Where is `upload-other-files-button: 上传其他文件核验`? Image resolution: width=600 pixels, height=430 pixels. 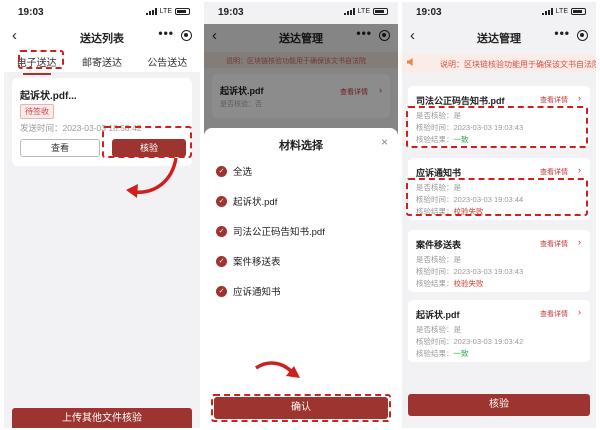
upload-other-files-button: 上传其他文件核验 is located at coordinates (102, 418).